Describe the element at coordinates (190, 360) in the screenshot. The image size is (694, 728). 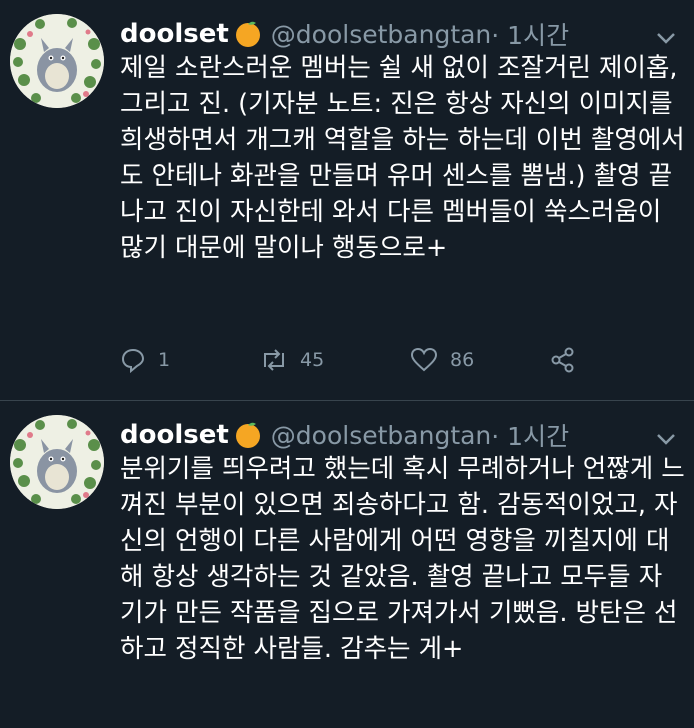
I see `reply-button: 1` at that location.